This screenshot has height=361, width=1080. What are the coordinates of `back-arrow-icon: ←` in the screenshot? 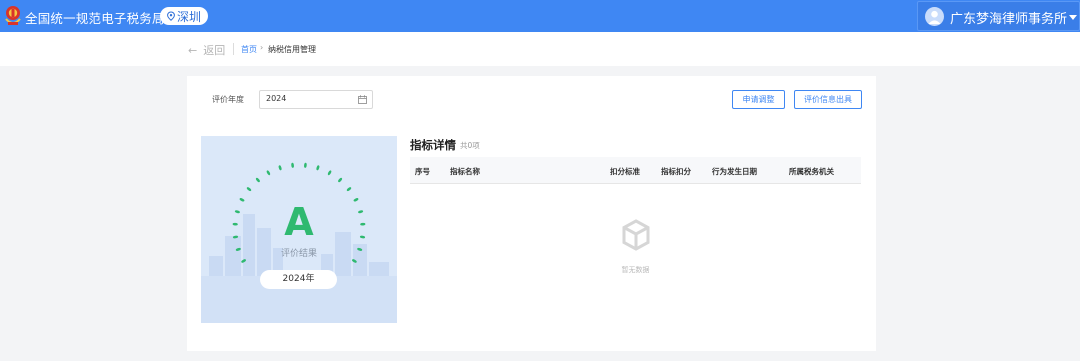 It's located at (193, 50).